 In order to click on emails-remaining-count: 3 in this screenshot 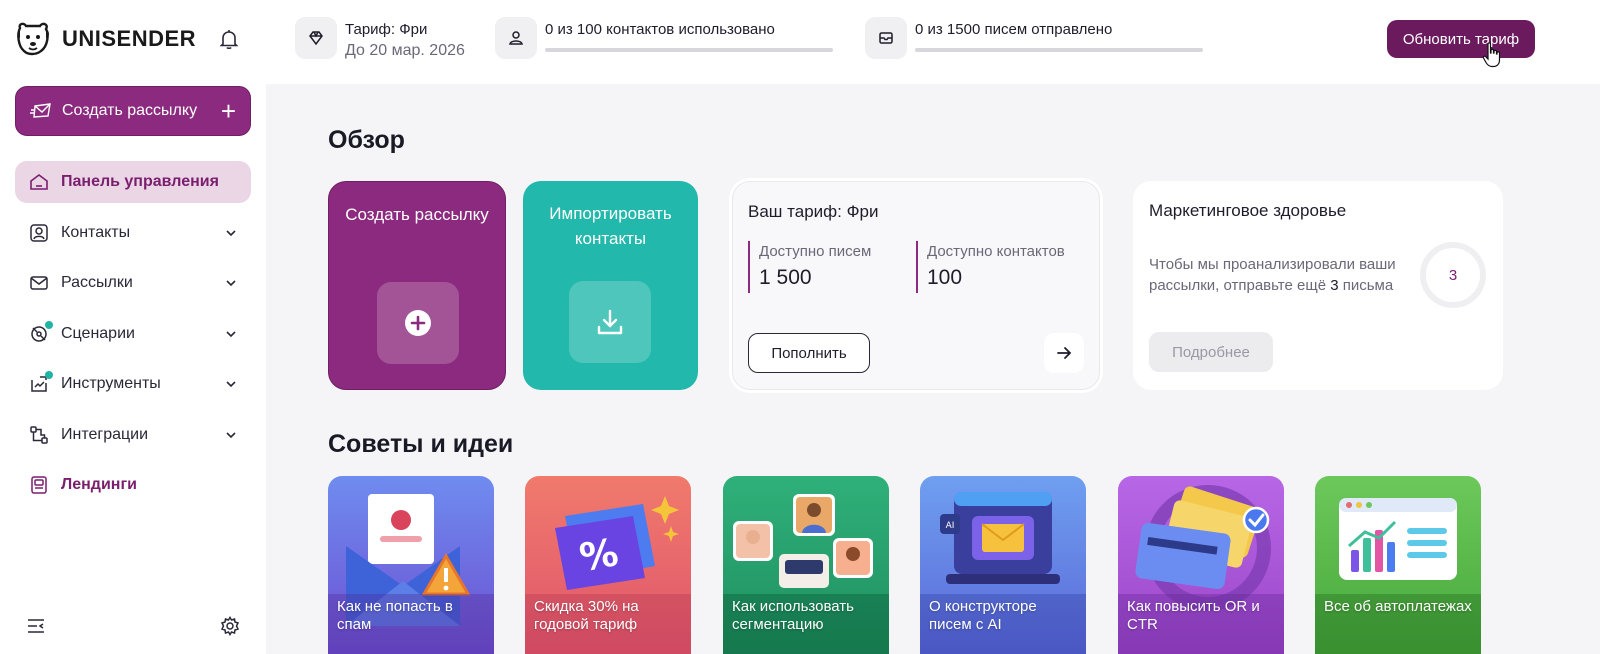, I will do `click(1334, 285)`.